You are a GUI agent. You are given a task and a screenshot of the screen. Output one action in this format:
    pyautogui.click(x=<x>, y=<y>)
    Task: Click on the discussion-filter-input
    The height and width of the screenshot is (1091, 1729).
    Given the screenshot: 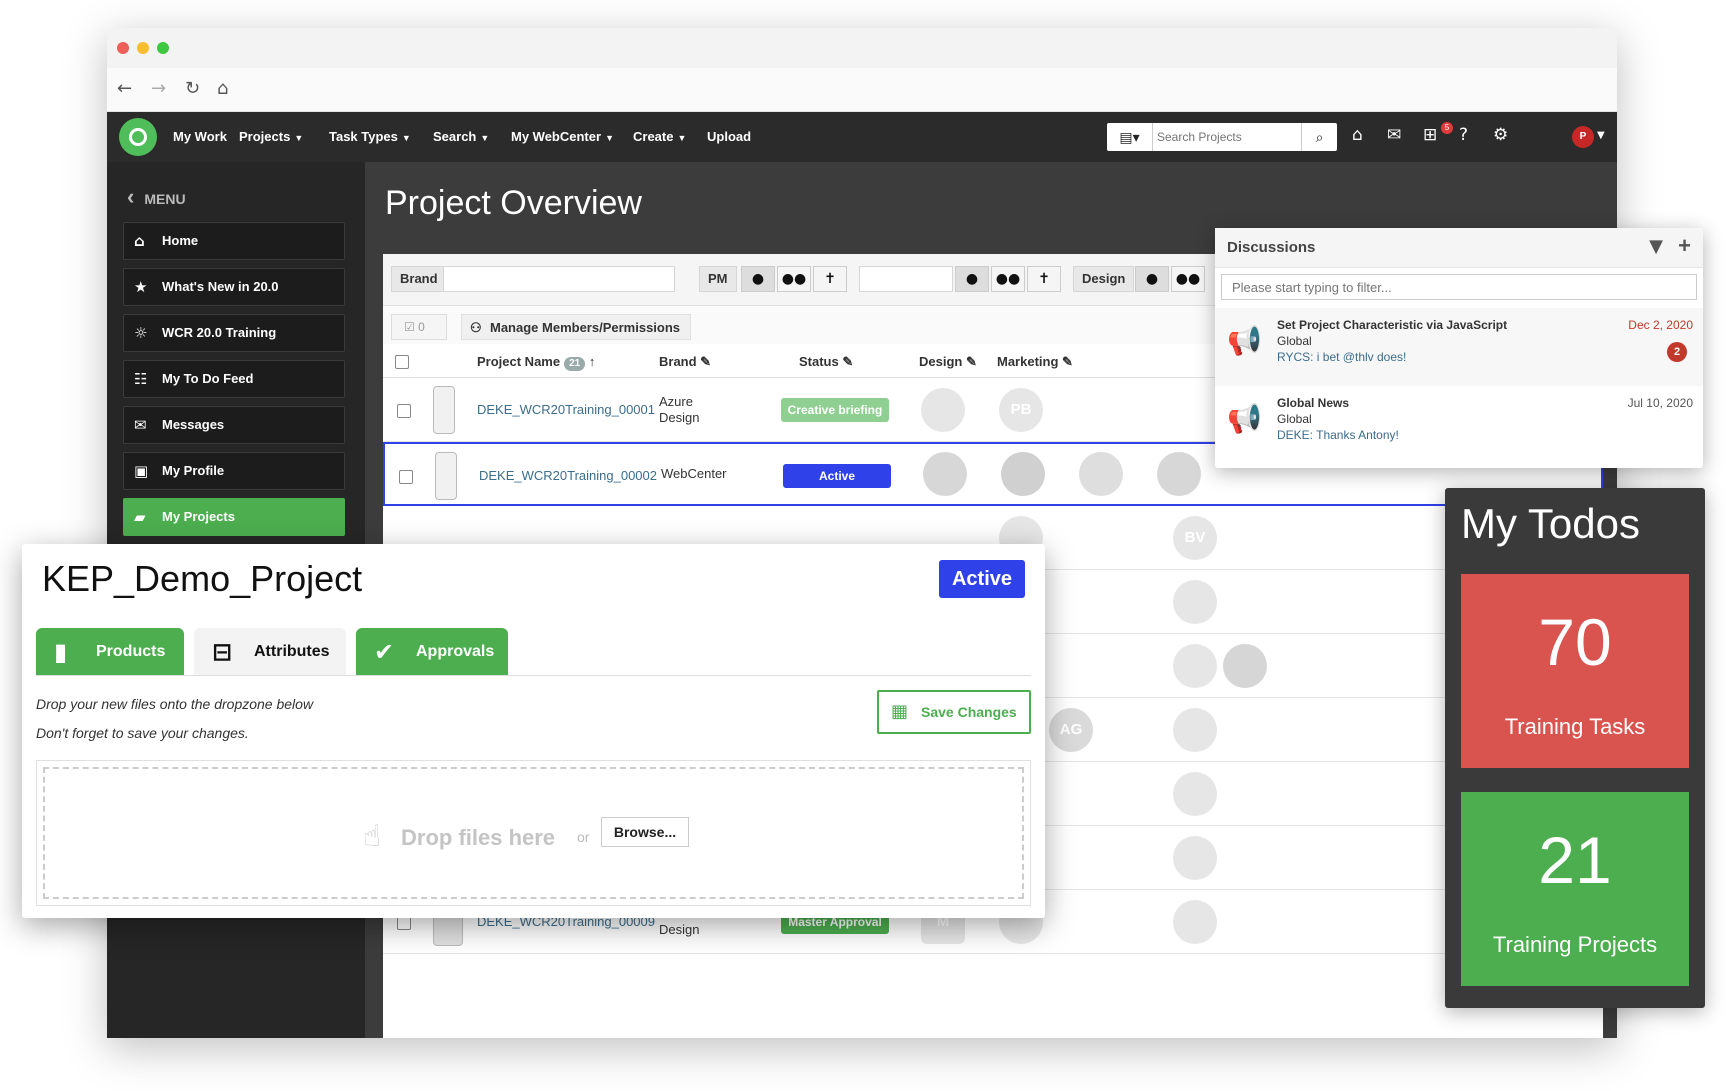 What is the action you would take?
    pyautogui.click(x=1459, y=287)
    